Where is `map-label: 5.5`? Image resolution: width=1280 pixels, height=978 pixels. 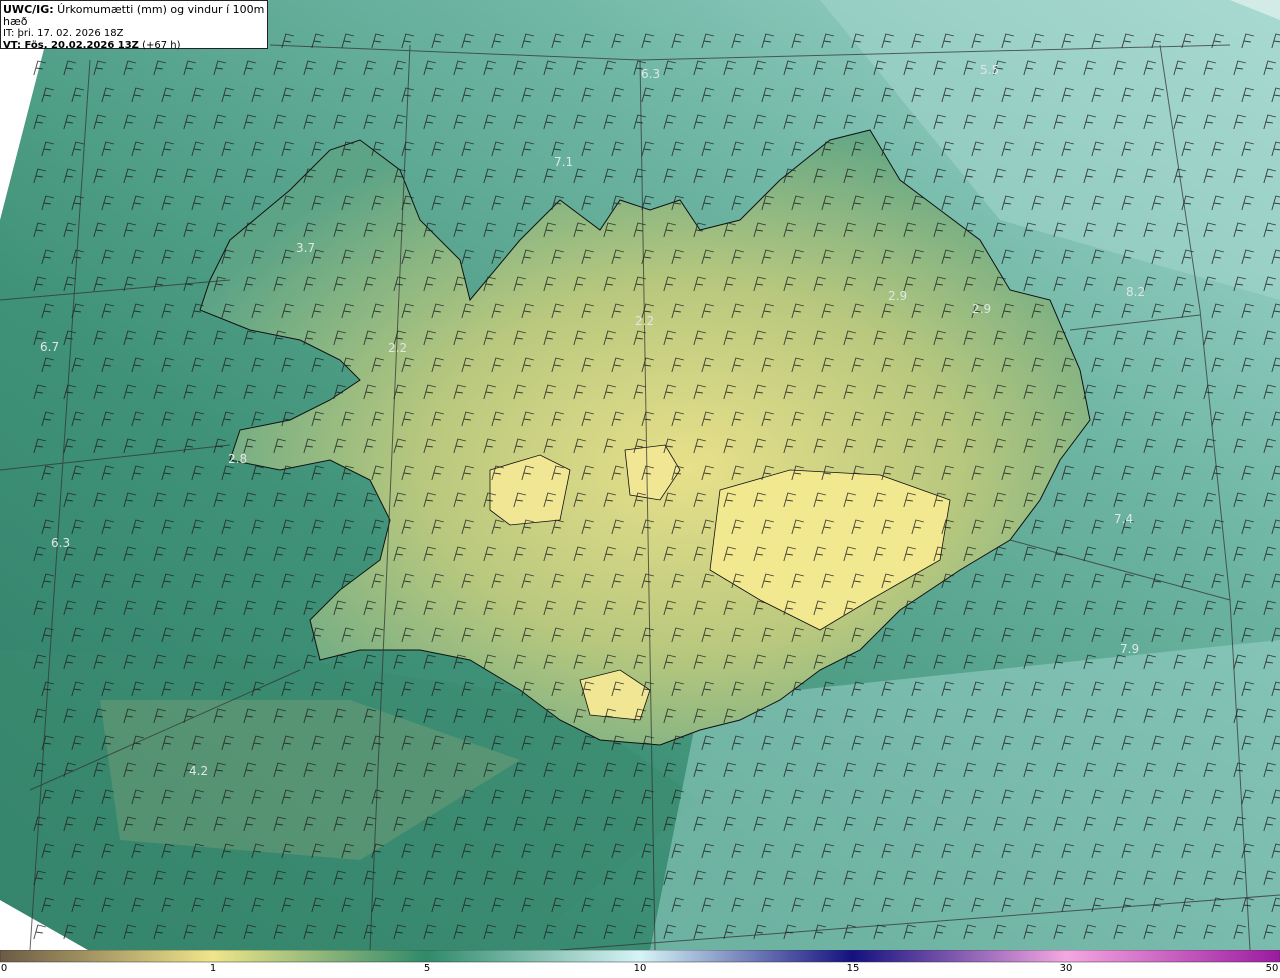
map-label: 5.5 is located at coordinates (989, 70).